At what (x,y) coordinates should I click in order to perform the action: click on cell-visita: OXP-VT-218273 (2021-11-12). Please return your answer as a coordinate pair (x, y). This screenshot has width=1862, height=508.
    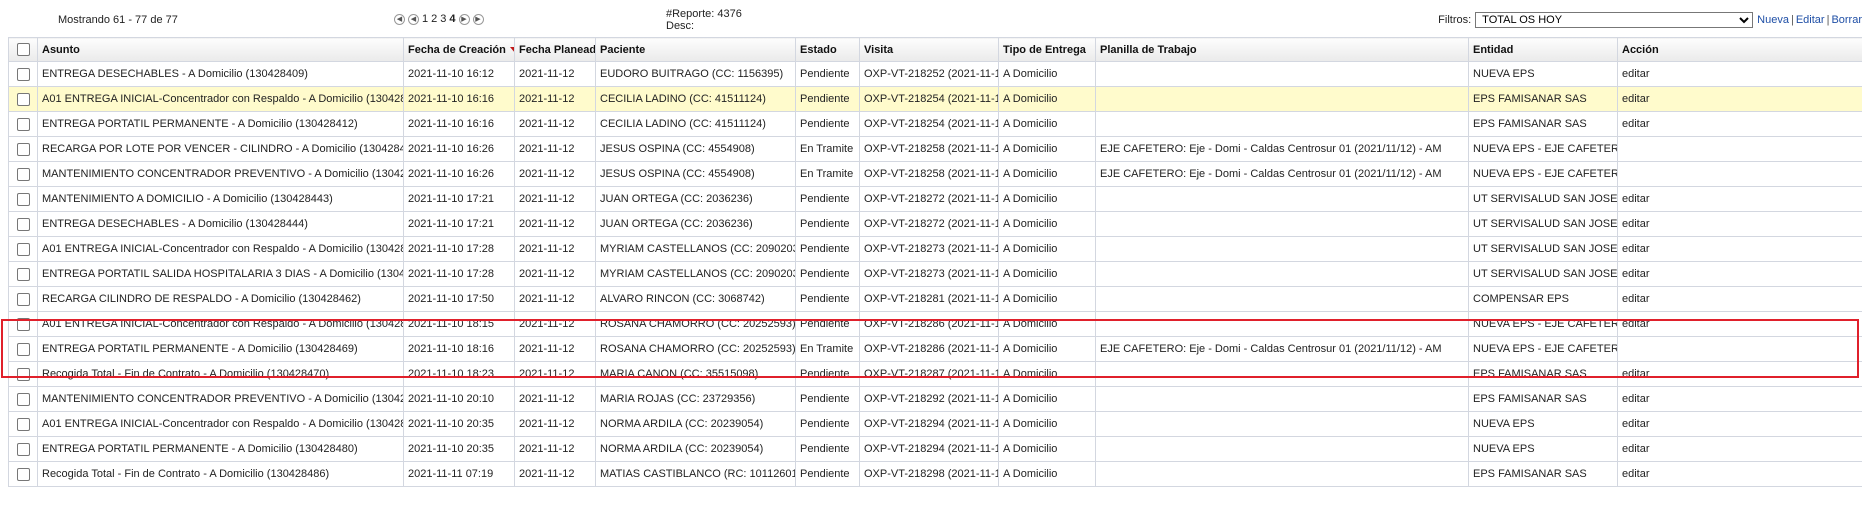
    Looking at the image, I should click on (929, 274).